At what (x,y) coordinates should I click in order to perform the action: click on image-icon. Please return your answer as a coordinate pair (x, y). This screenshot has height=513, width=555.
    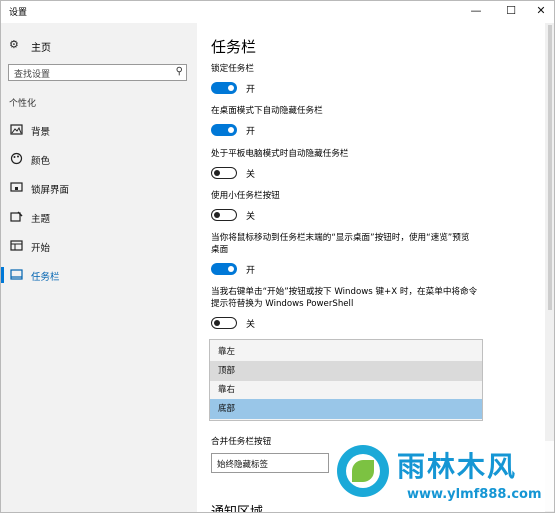
    Looking at the image, I should click on (16, 129).